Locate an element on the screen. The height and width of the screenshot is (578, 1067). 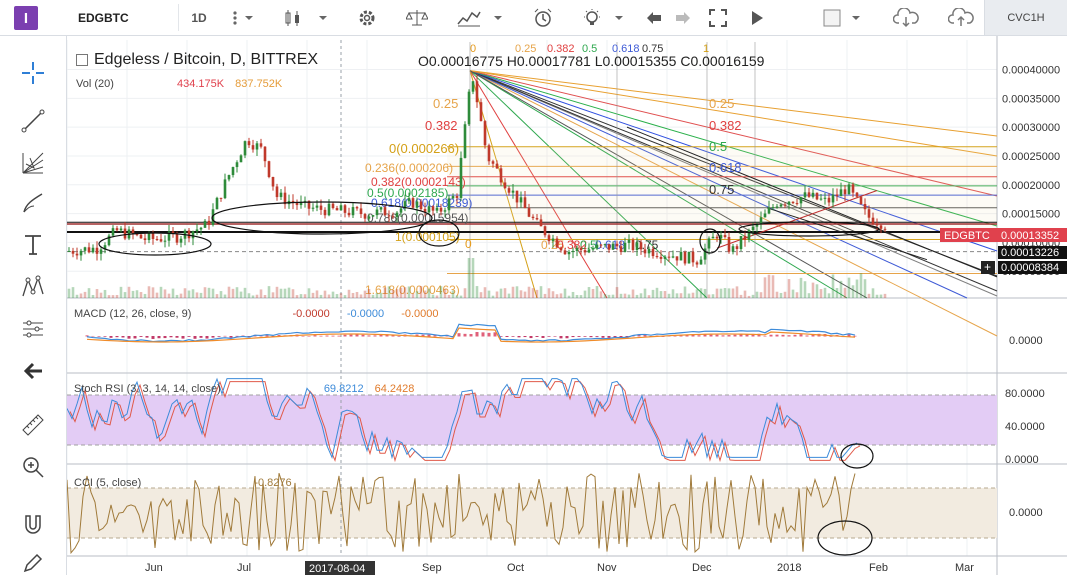
replay-bulb-icon is located at coordinates (603, 17).